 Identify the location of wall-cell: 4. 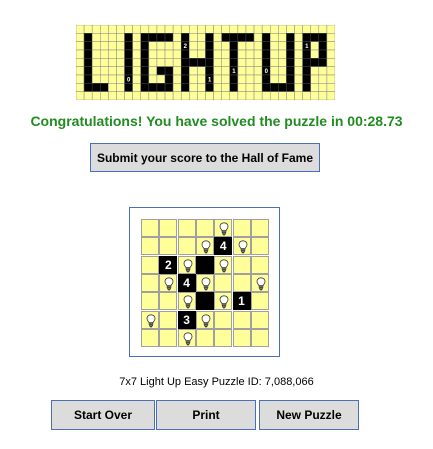
(223, 246).